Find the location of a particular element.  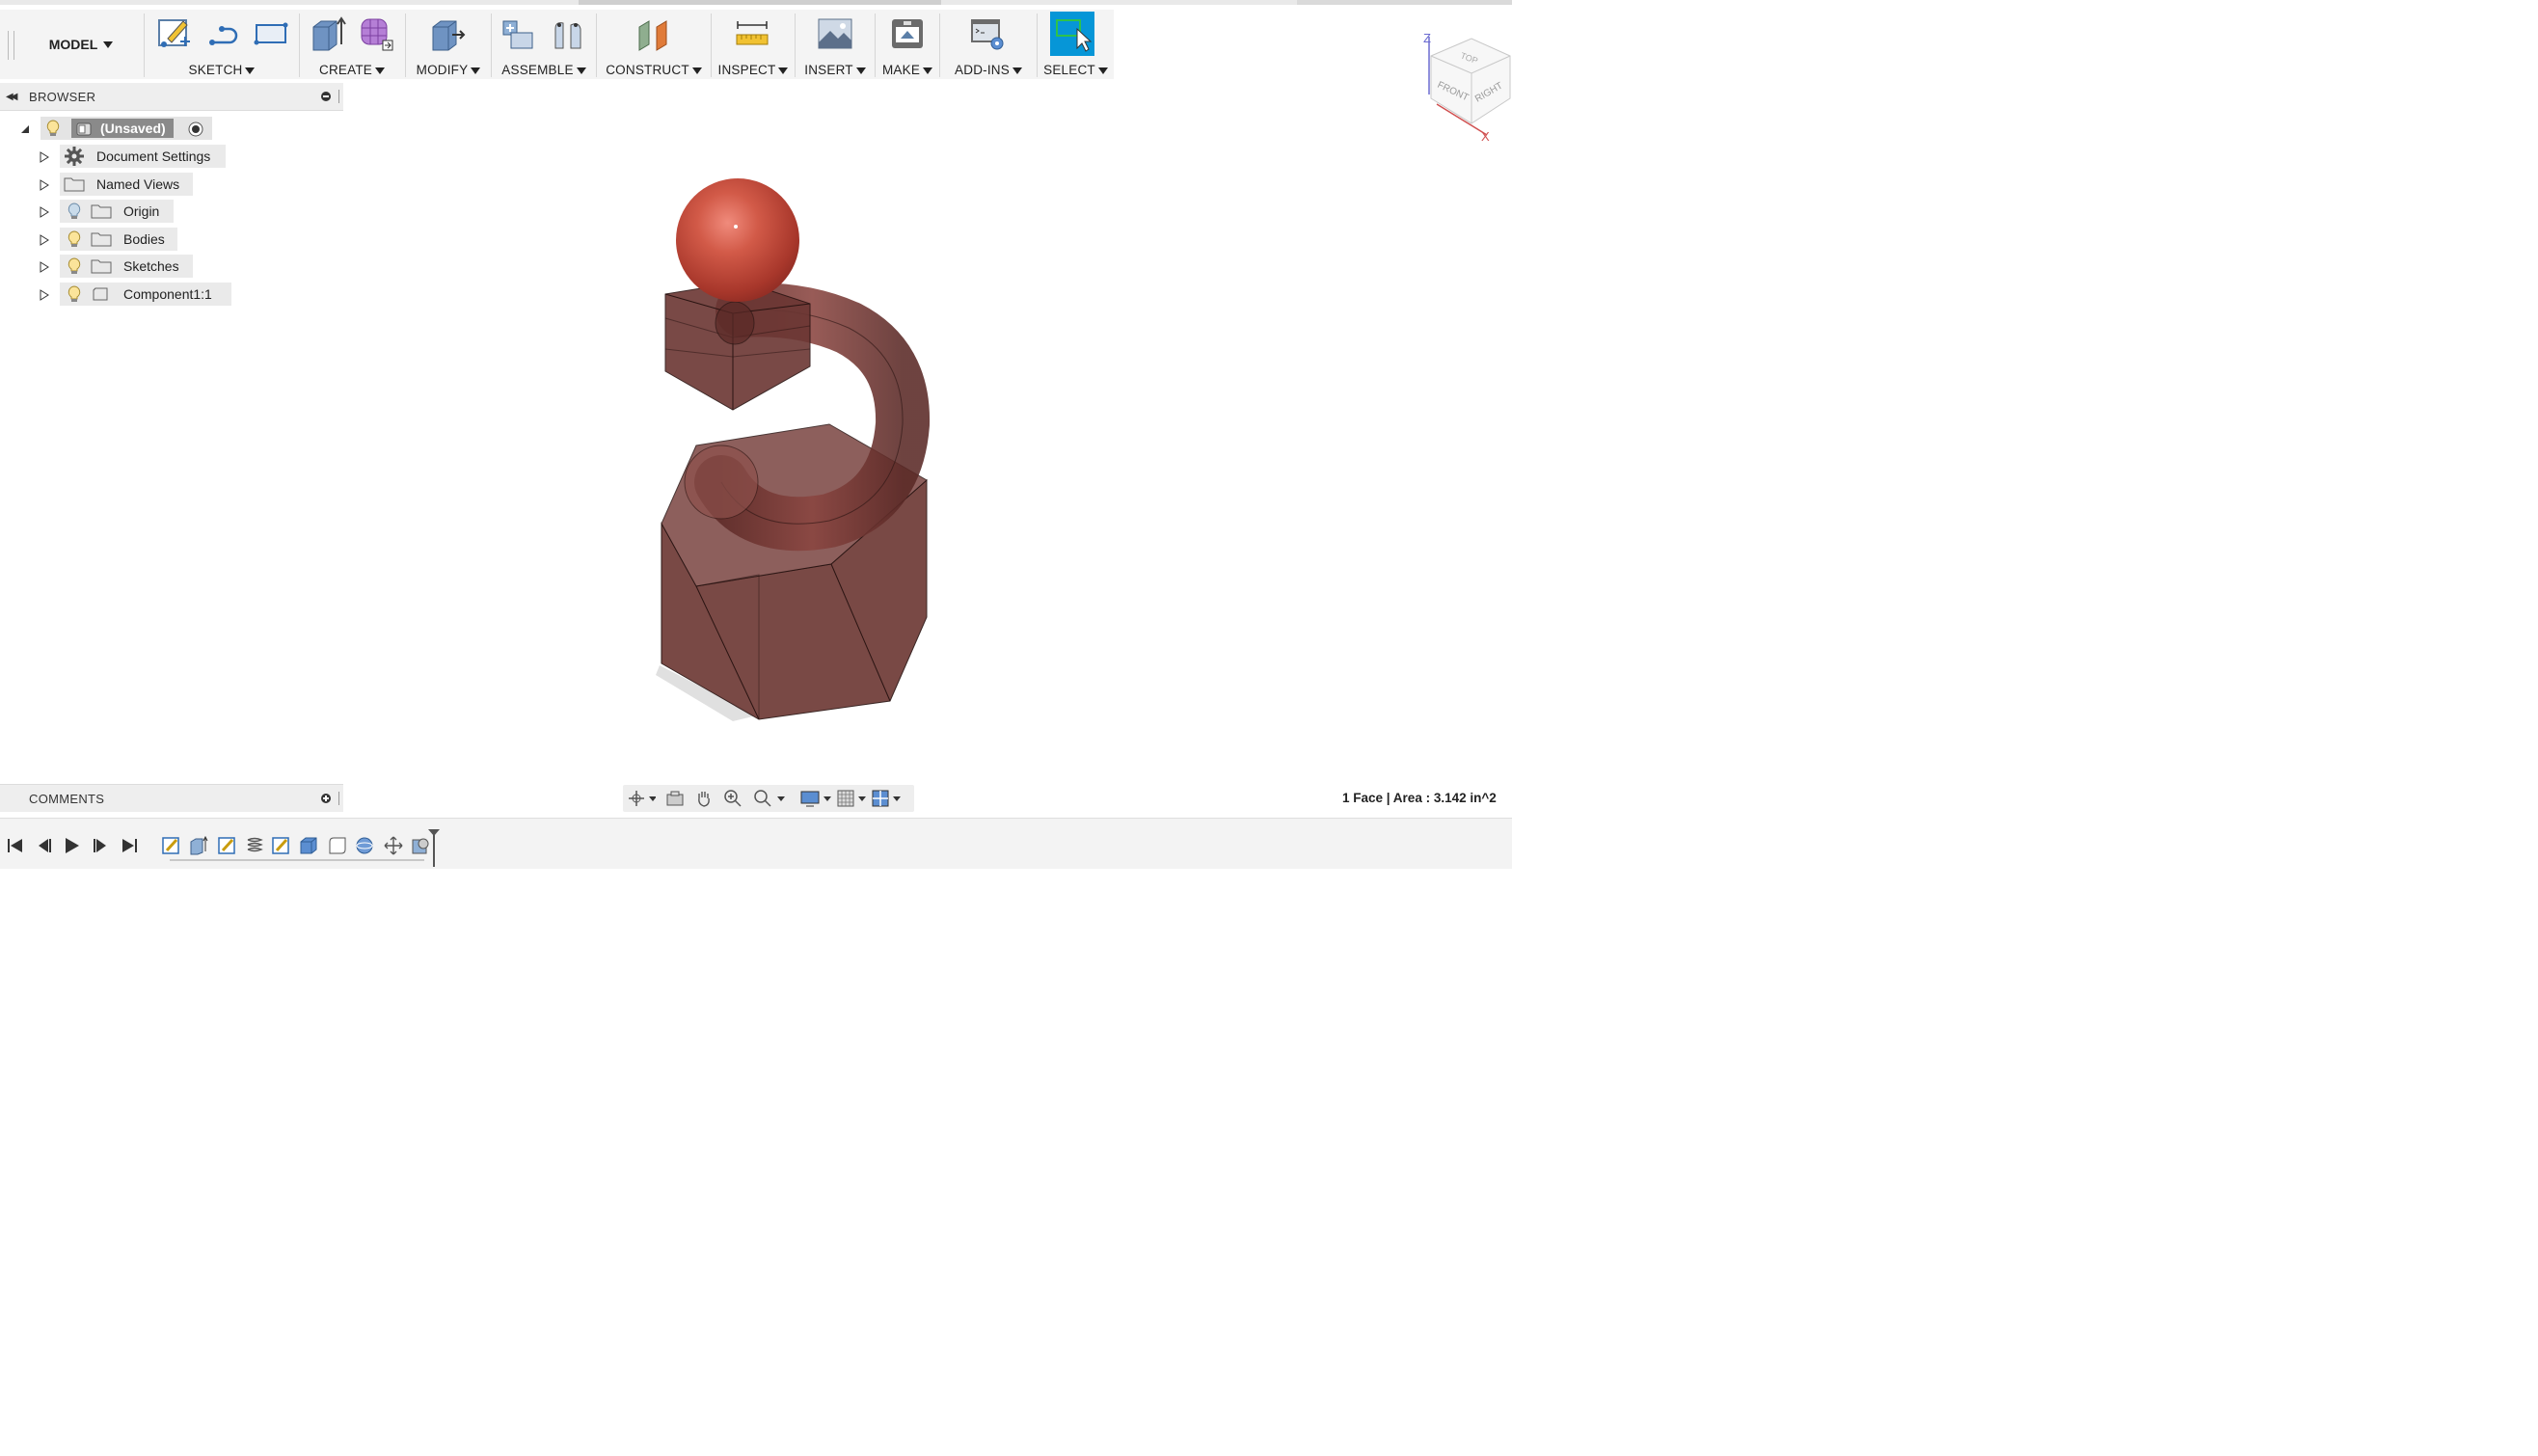

timeline-move-icon is located at coordinates (393, 845).